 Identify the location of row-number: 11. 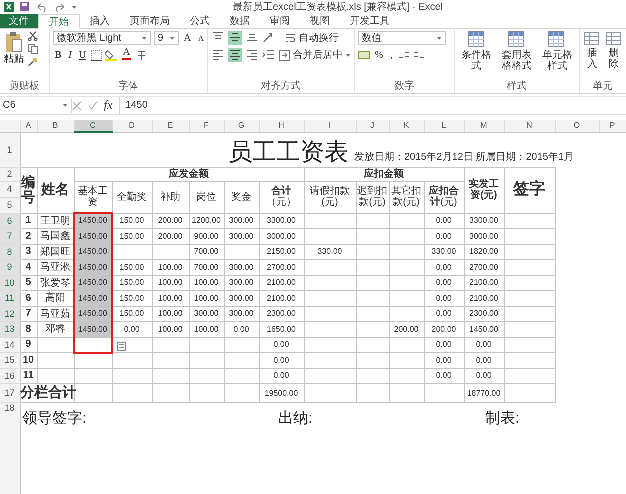
(10, 298).